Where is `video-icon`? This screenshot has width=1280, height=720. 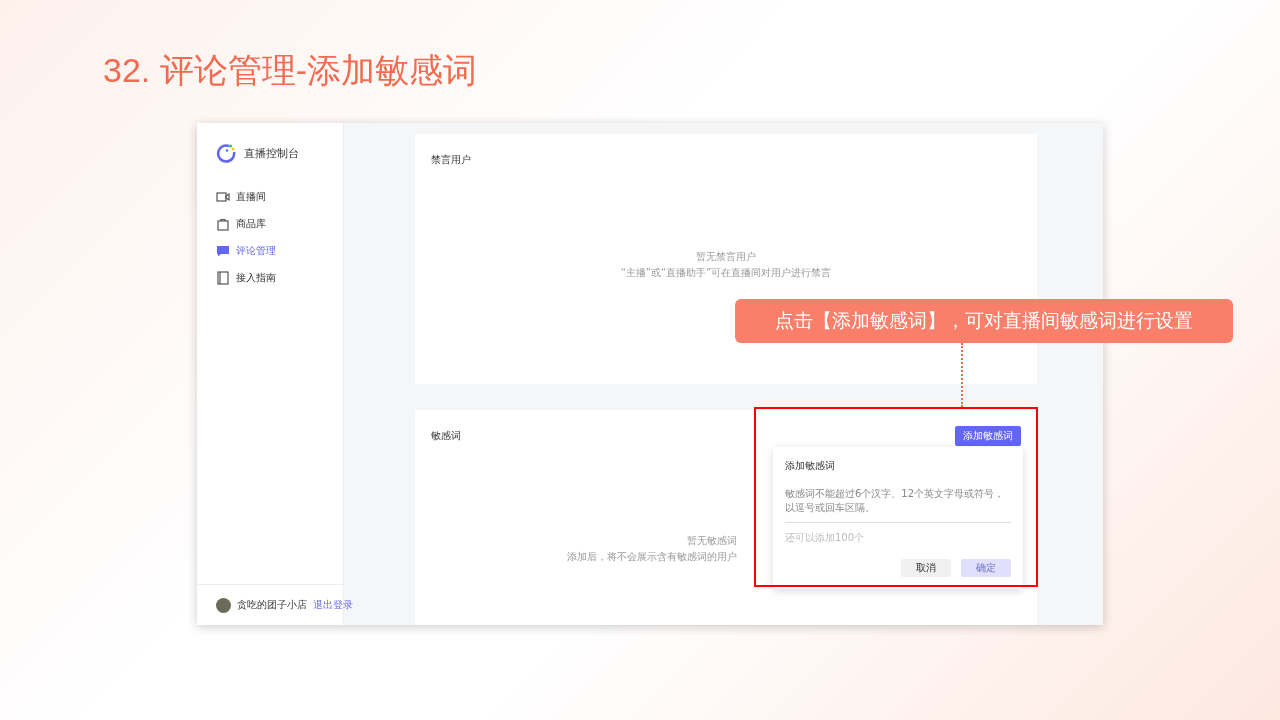
video-icon is located at coordinates (223, 197).